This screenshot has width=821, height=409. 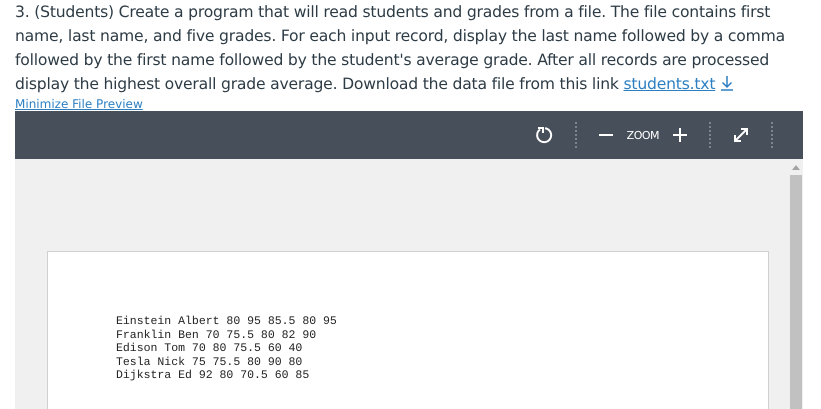 I want to click on download-icon, so click(x=727, y=83).